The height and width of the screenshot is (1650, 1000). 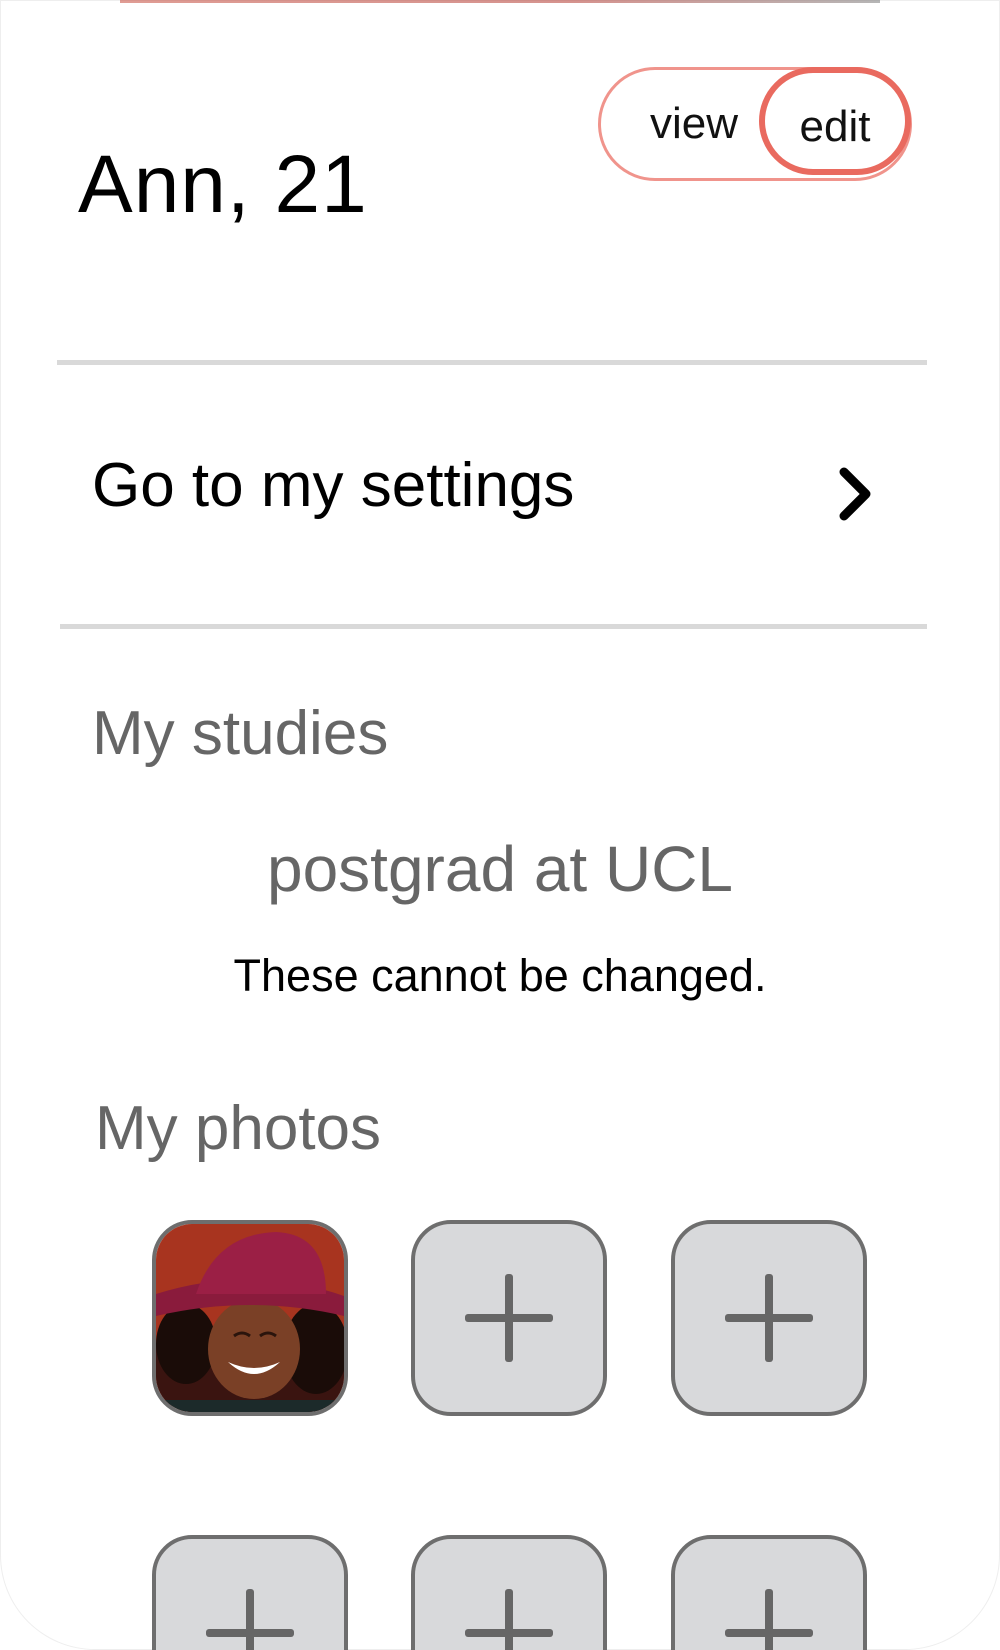 What do you see at coordinates (223, 184) in the screenshot?
I see `profile-name-age: Ann, 21` at bounding box center [223, 184].